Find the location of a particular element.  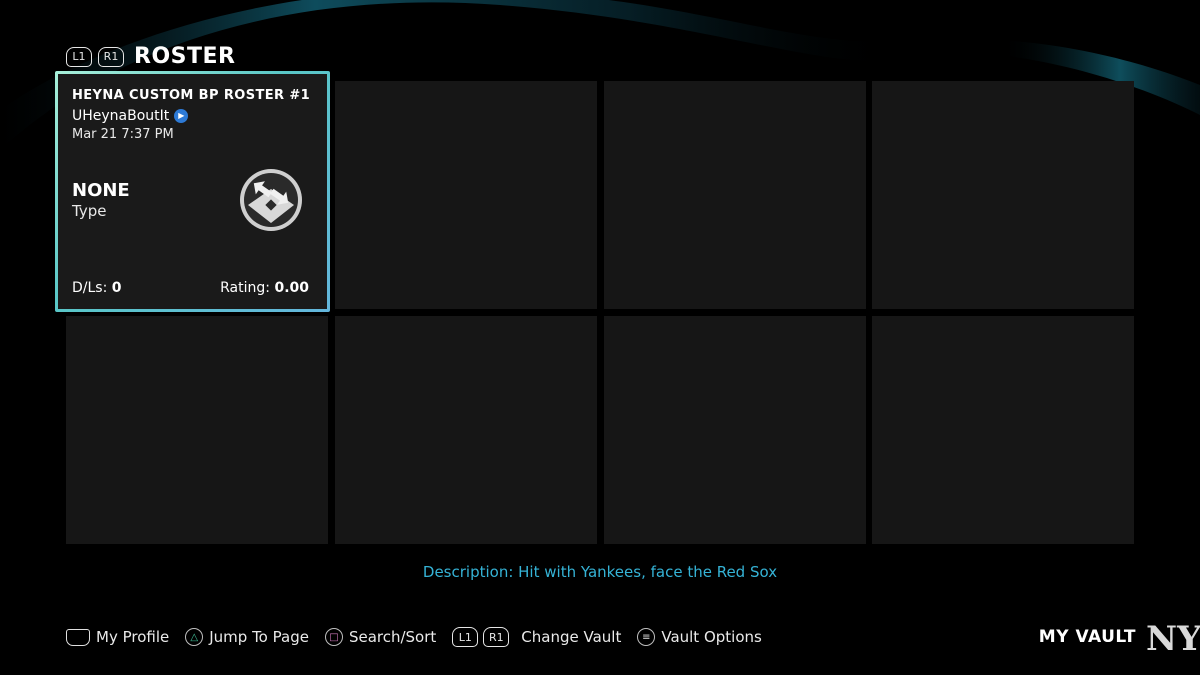

rating-value: 0.00 is located at coordinates (291, 288).